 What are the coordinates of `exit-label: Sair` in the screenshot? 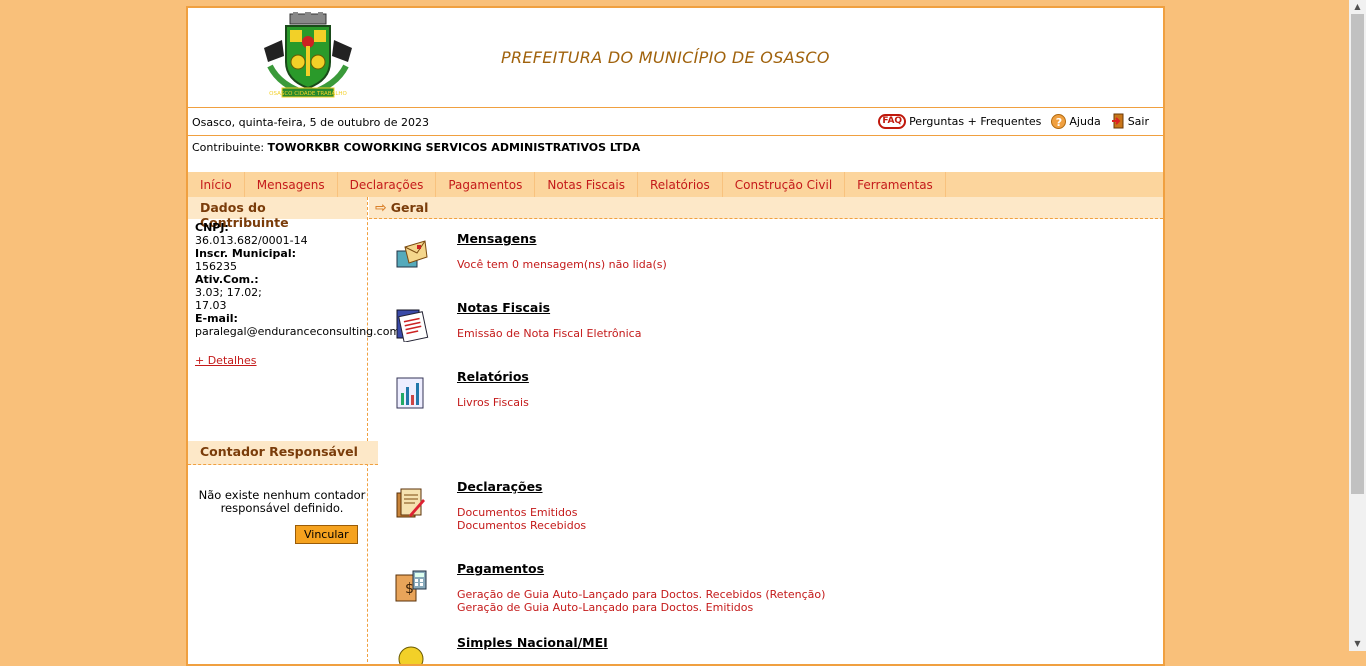 It's located at (1138, 121).